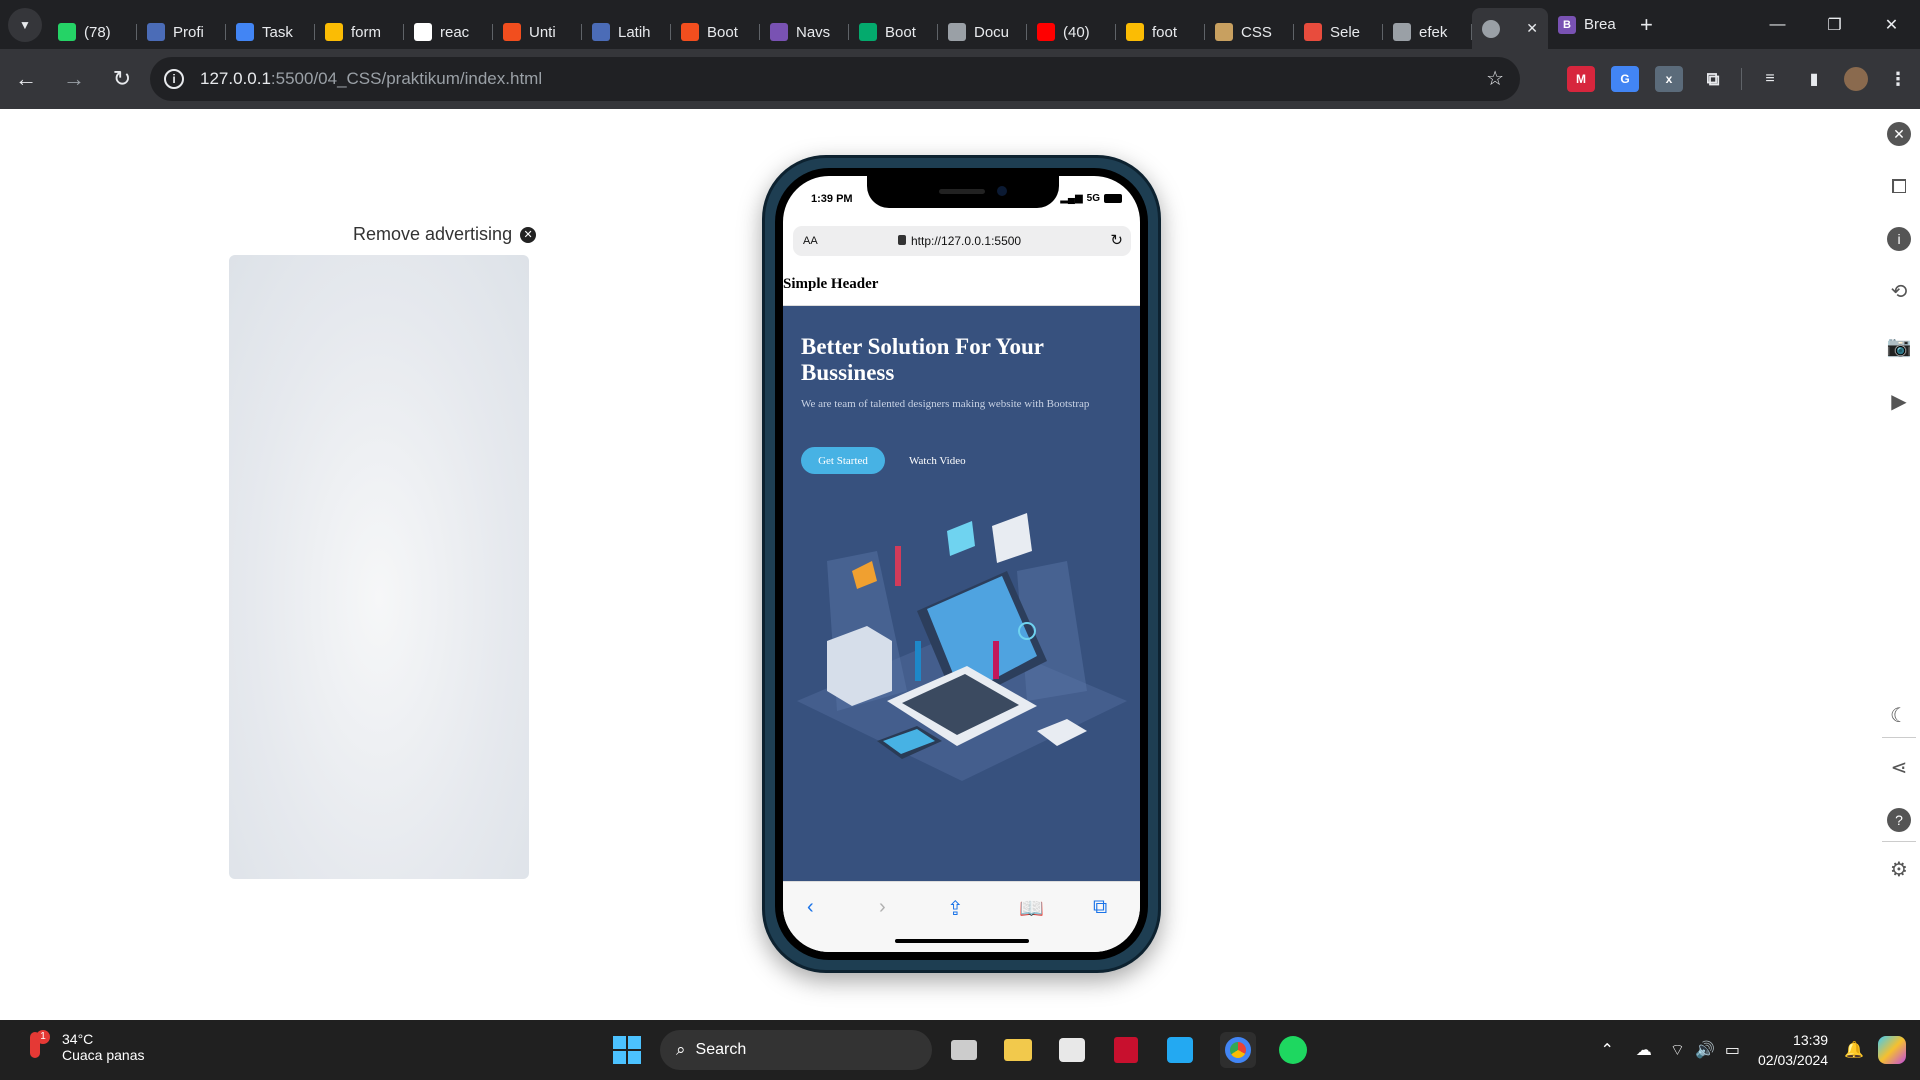  What do you see at coordinates (627, 1050) in the screenshot?
I see `windows-start-icon` at bounding box center [627, 1050].